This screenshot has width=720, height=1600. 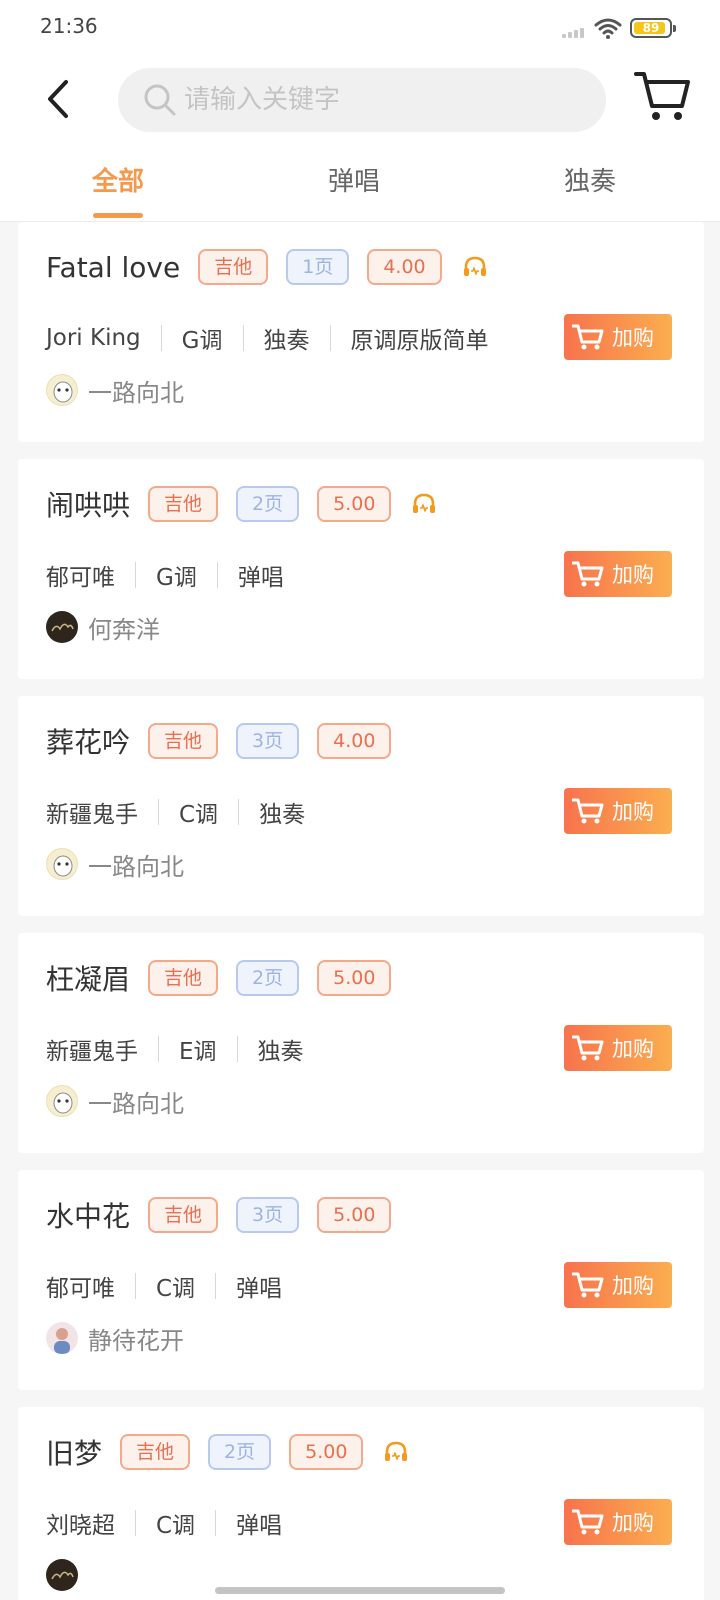 I want to click on tab-label: 全部, so click(x=117, y=182).